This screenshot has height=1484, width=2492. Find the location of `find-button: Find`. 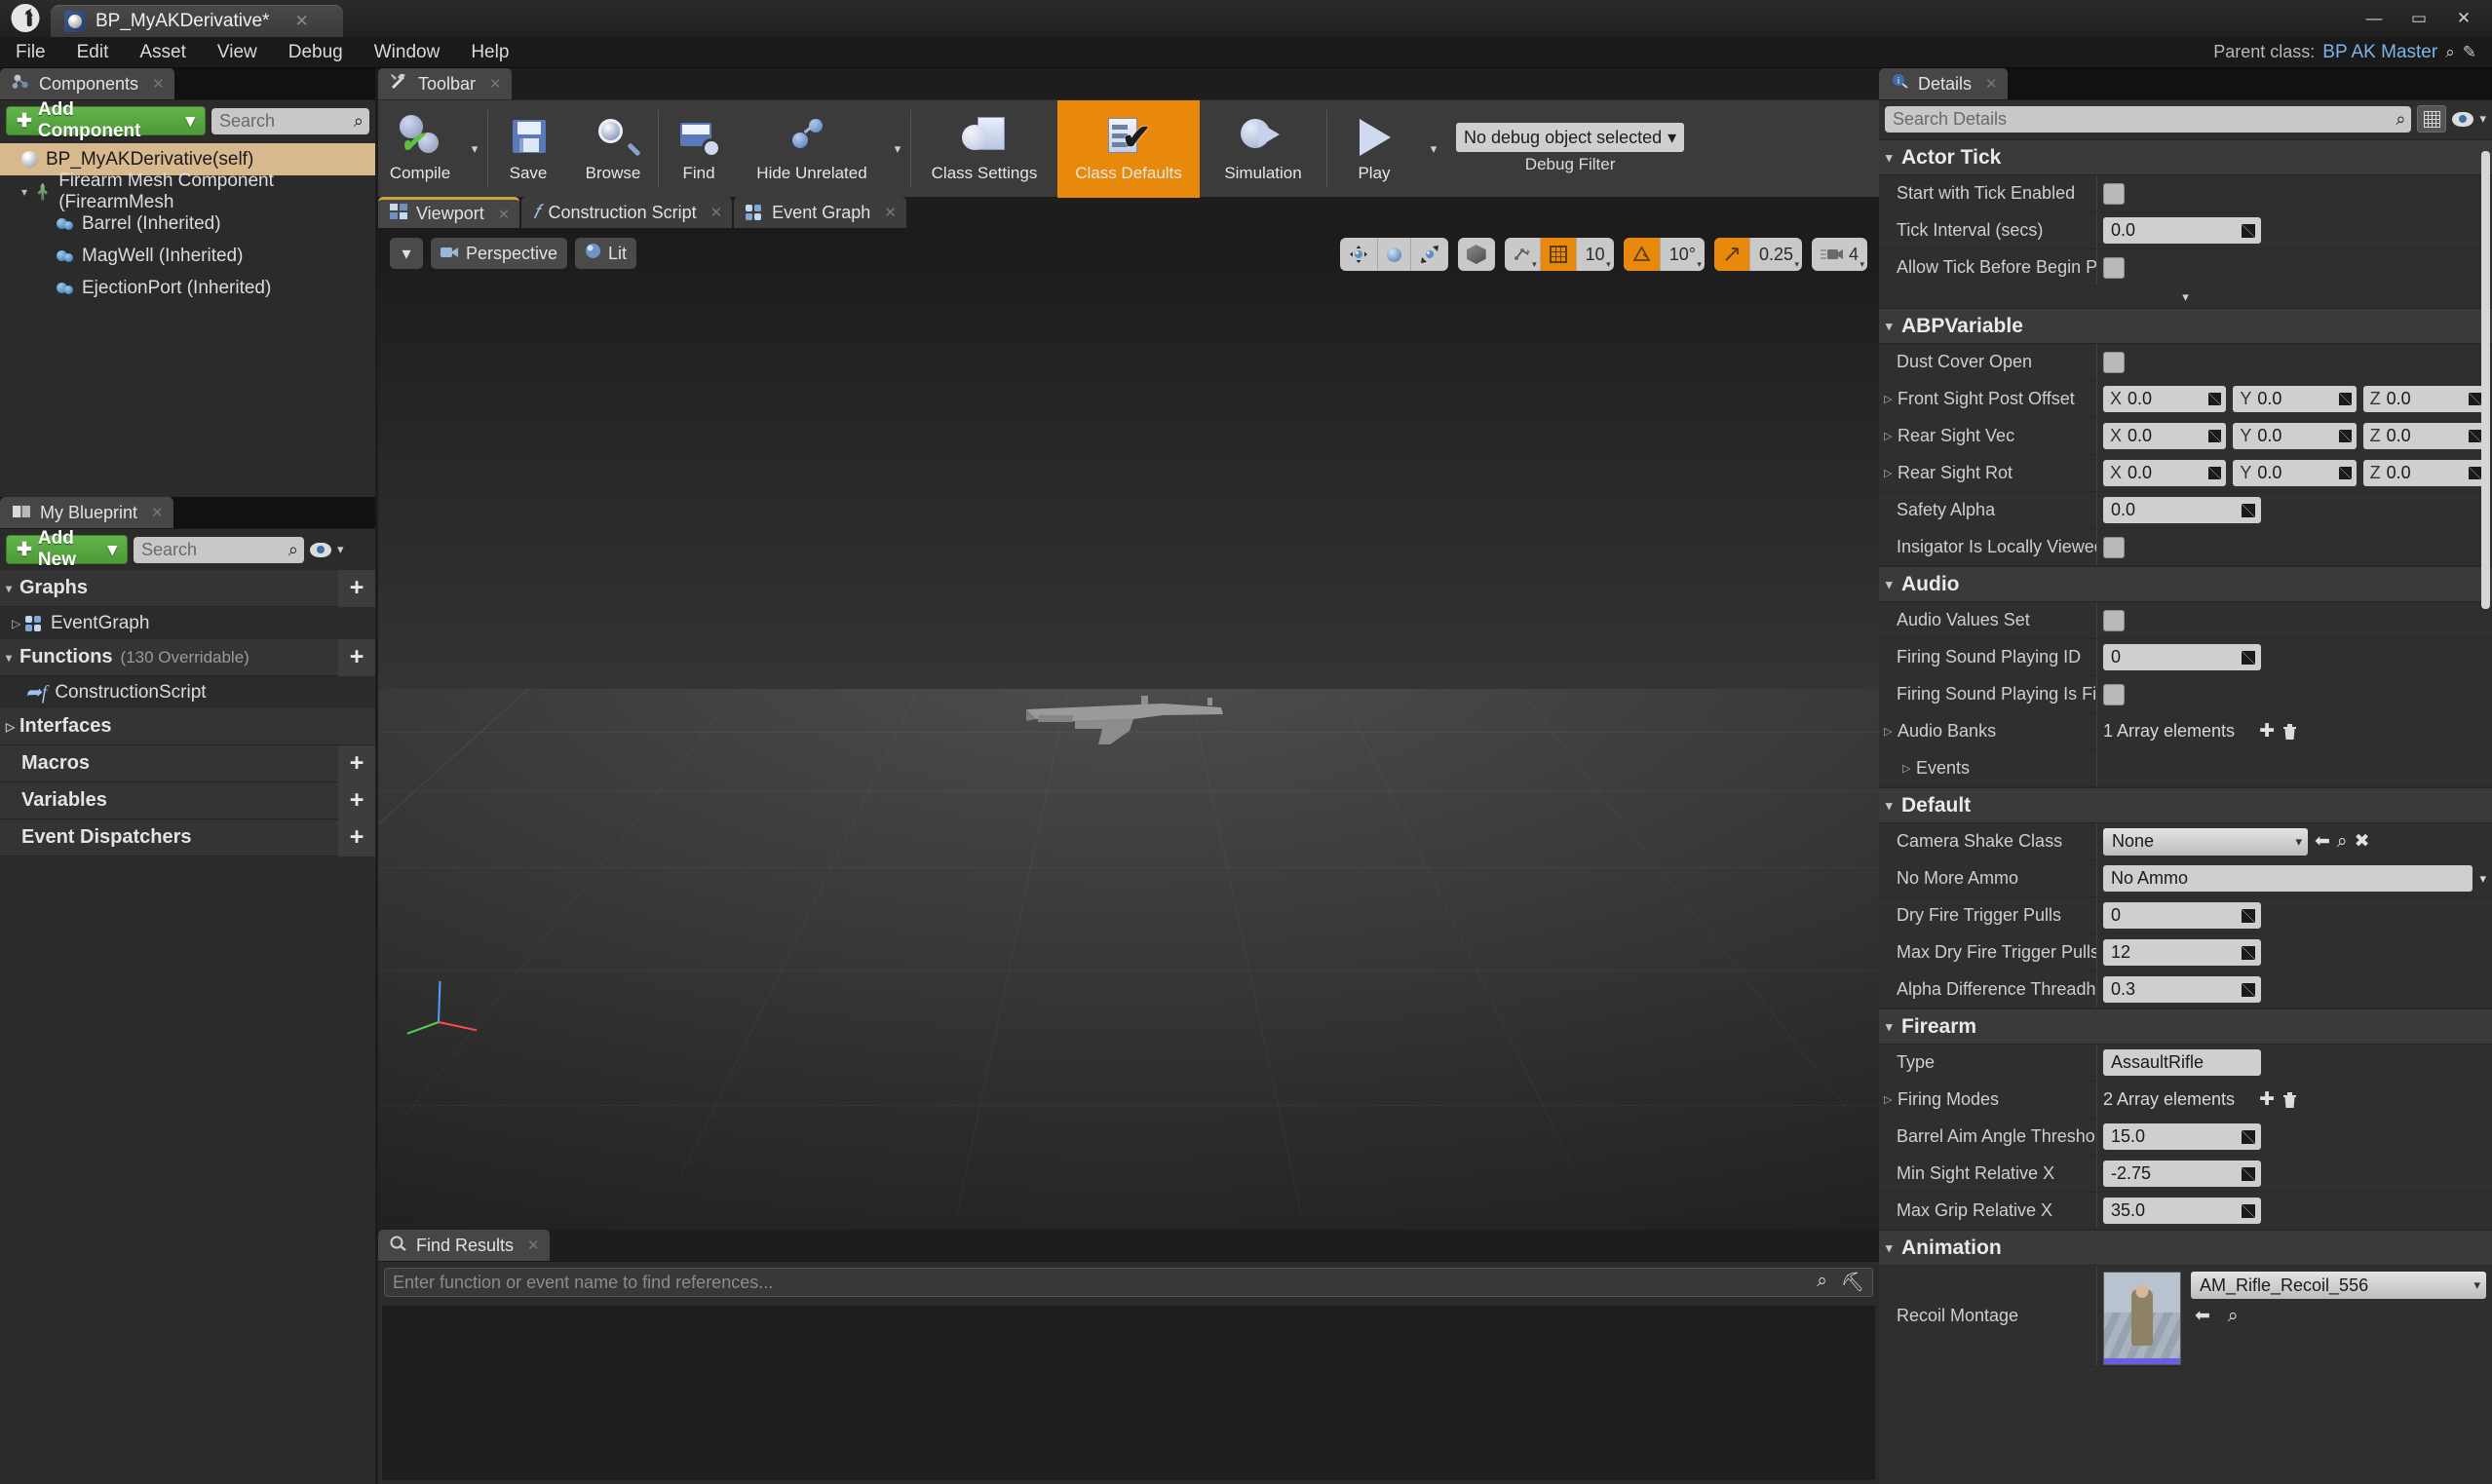

find-button: Find is located at coordinates (699, 149).